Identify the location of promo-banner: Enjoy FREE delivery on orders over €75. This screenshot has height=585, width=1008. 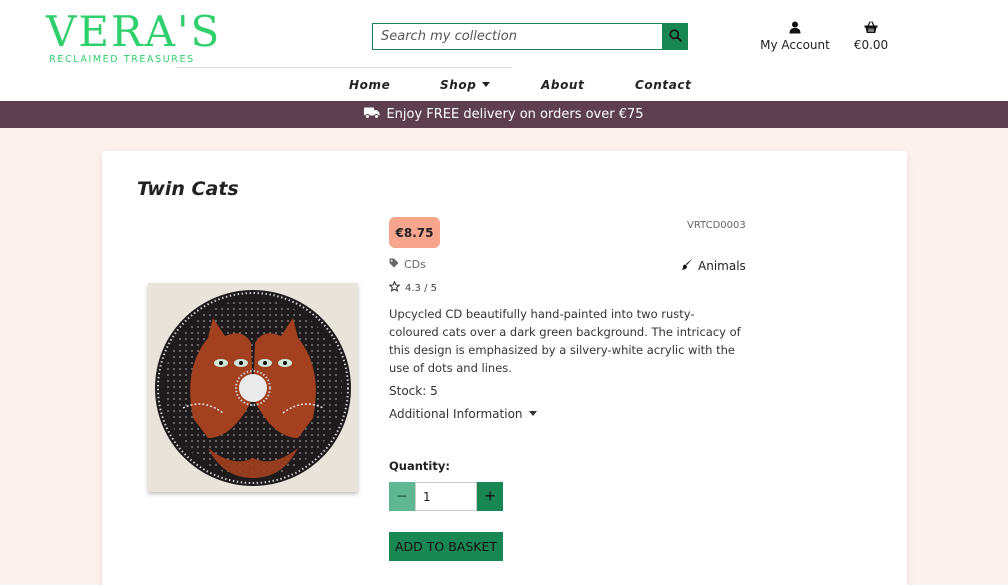
(504, 114).